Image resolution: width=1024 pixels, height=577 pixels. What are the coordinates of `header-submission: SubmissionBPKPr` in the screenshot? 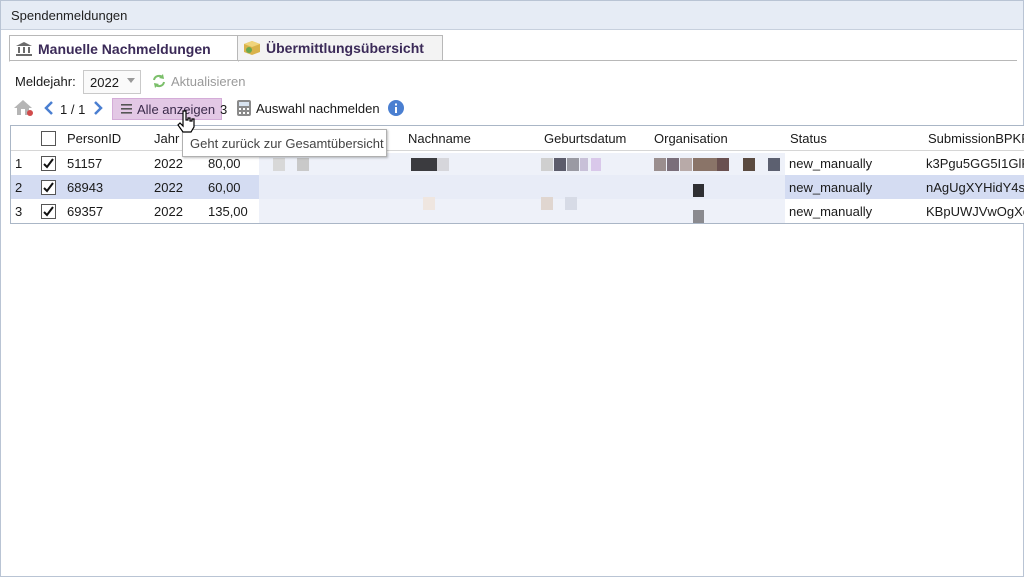 It's located at (973, 138).